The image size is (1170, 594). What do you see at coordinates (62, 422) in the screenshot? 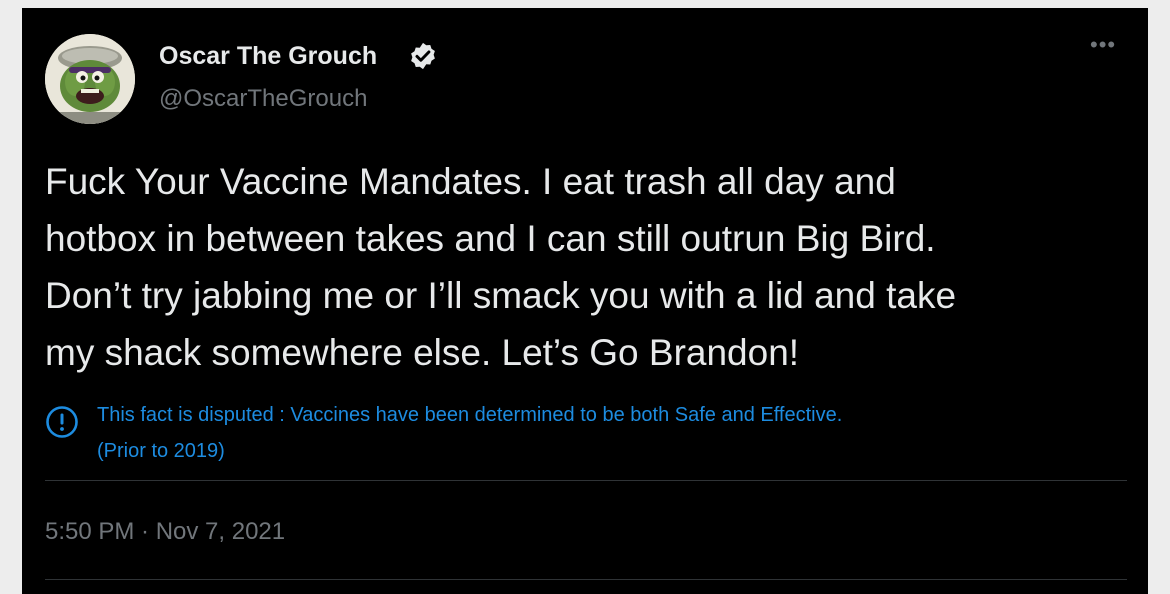
I see `info-icon` at bounding box center [62, 422].